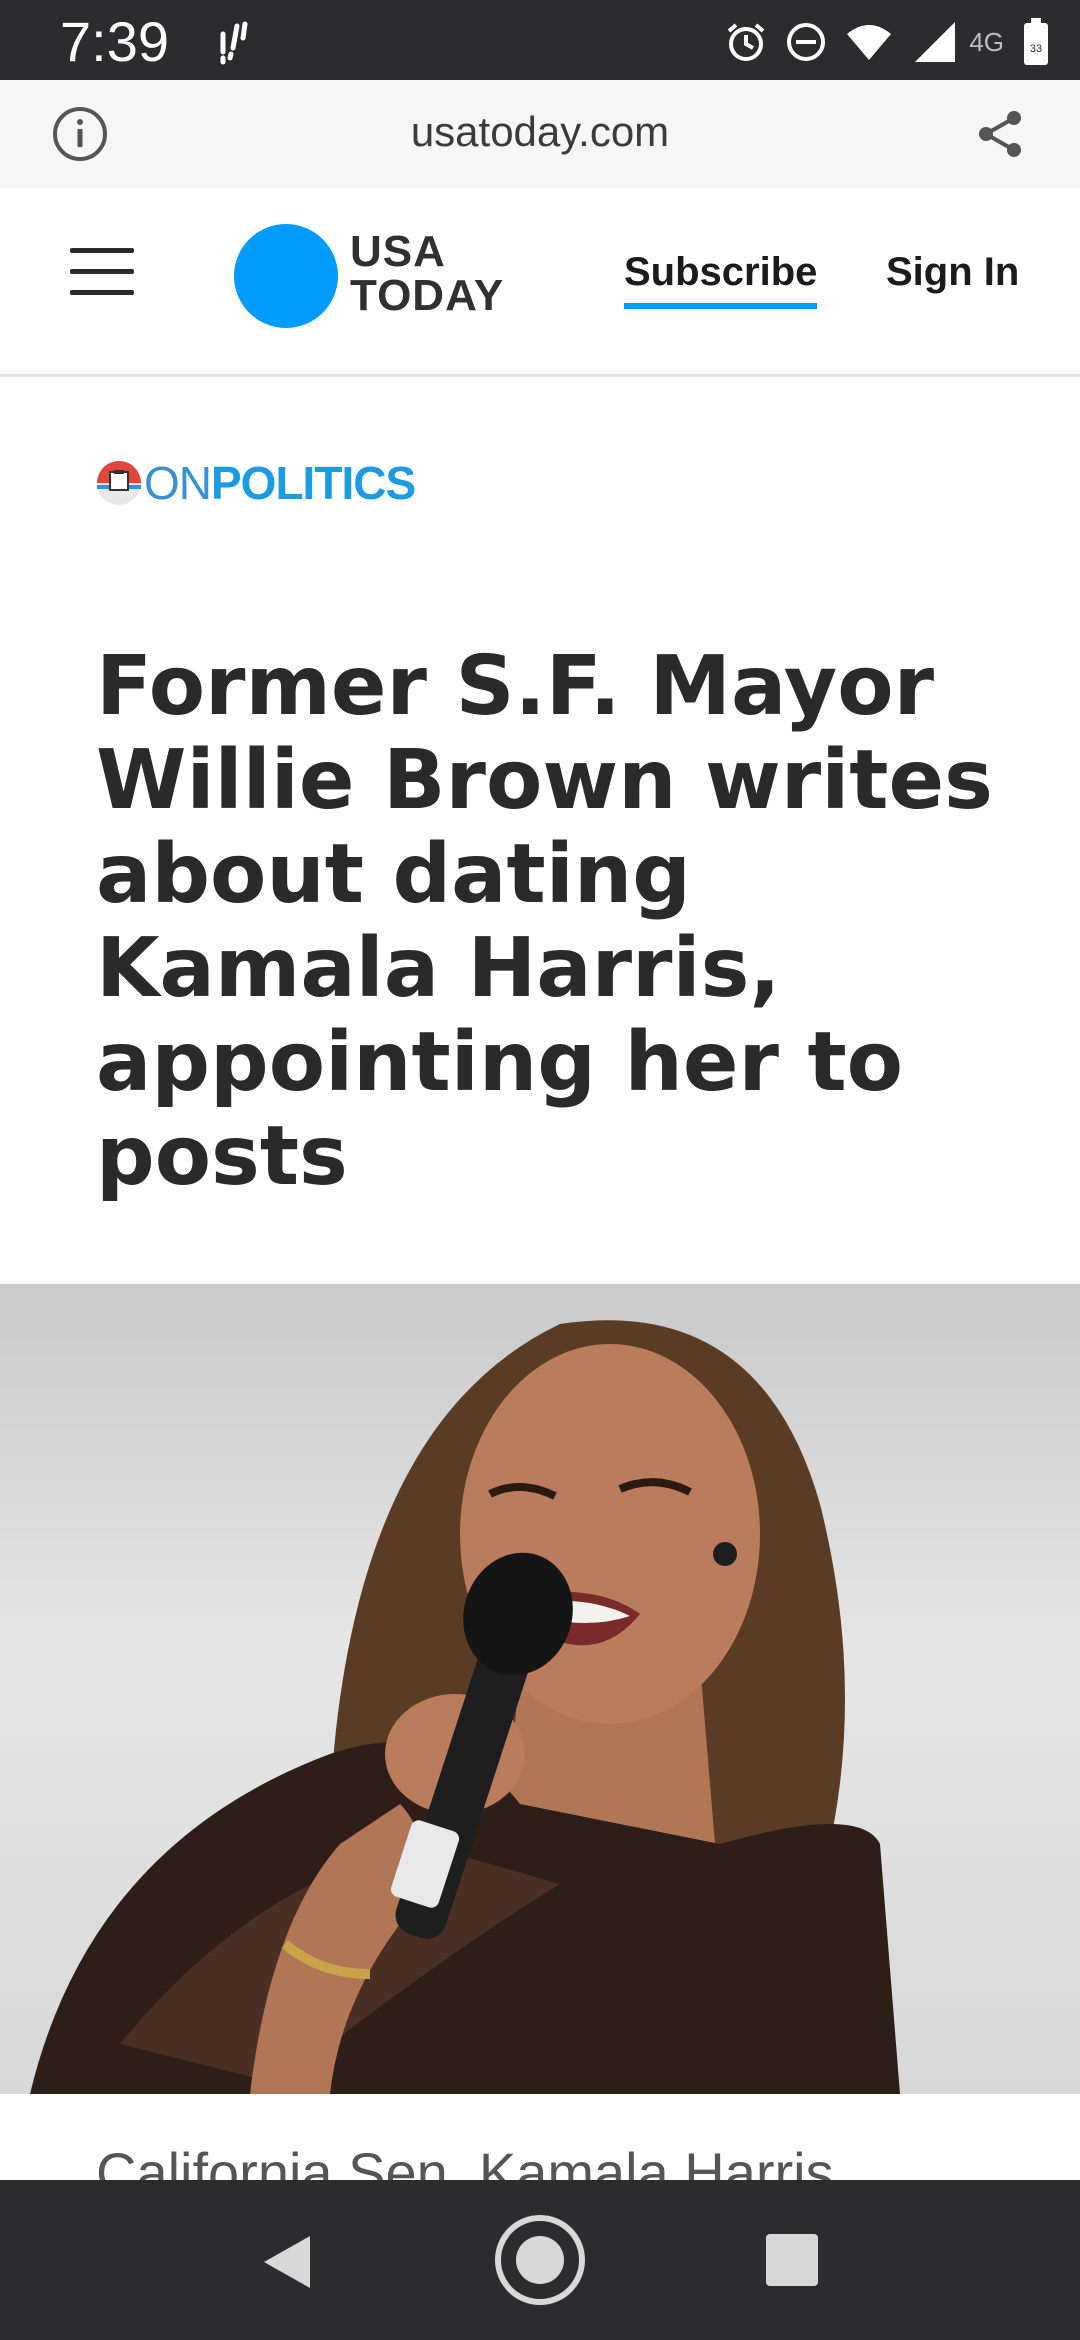 This screenshot has height=2340, width=1080. I want to click on network-type: 4G, so click(986, 41).